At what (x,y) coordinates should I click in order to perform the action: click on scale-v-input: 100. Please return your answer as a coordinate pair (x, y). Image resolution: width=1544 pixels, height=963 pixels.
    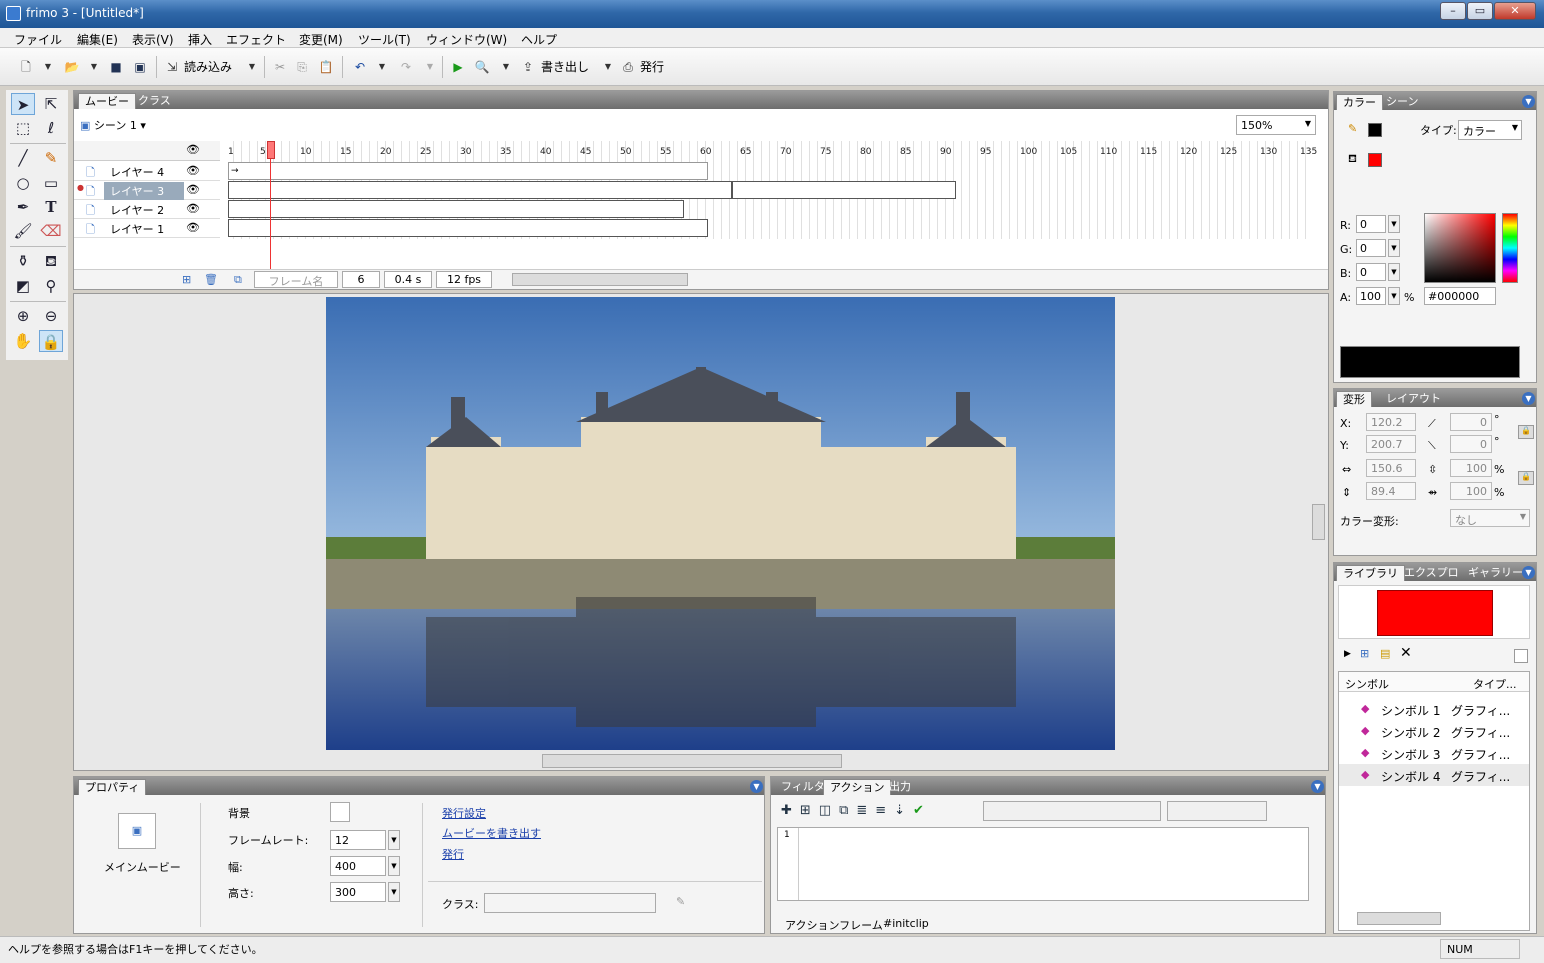
    Looking at the image, I should click on (1471, 491).